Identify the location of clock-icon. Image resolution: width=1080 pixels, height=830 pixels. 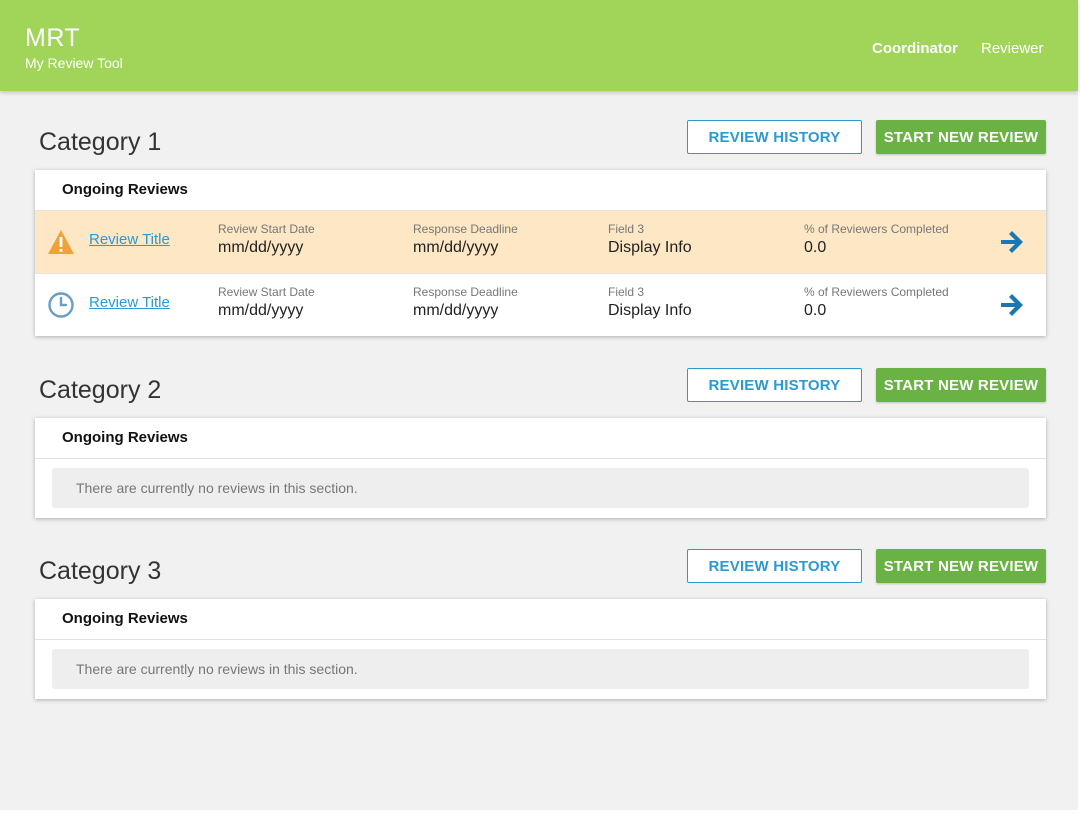
(61, 305).